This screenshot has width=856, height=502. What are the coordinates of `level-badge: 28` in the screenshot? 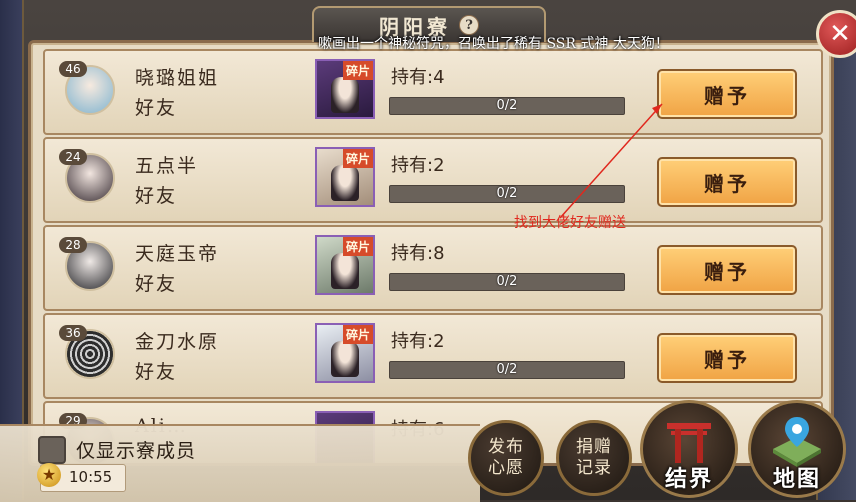 It's located at (73, 245).